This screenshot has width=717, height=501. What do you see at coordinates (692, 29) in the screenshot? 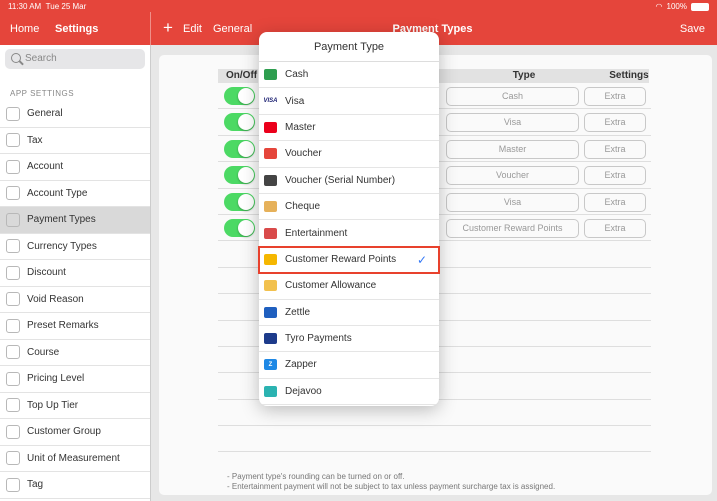
I see `save-button: Save` at bounding box center [692, 29].